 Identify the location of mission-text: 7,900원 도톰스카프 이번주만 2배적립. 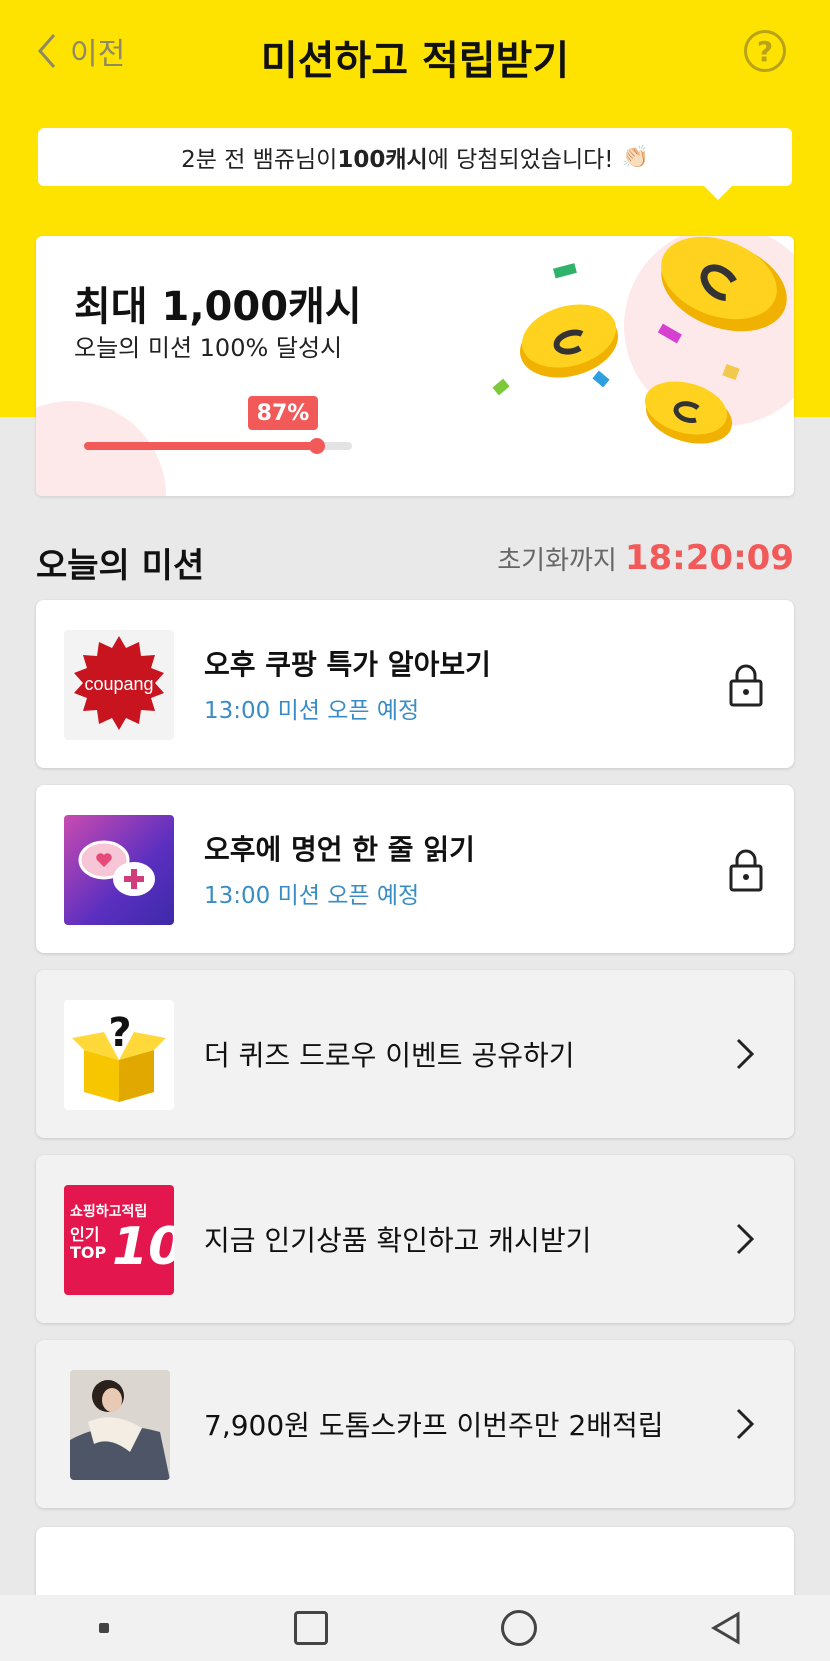
(434, 1424).